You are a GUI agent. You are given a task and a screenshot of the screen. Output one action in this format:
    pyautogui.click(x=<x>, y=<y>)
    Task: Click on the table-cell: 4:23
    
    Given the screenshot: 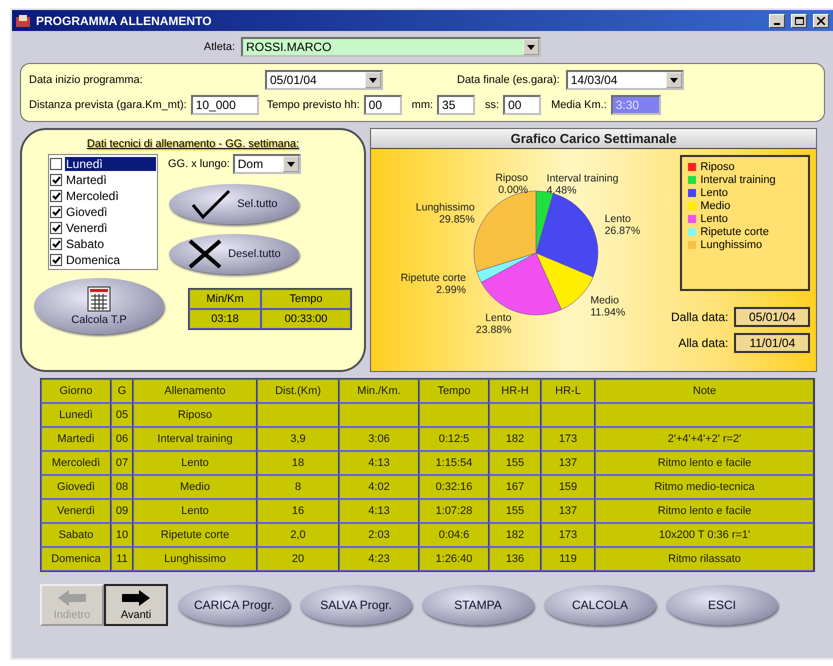 What is the action you would take?
    pyautogui.click(x=379, y=559)
    